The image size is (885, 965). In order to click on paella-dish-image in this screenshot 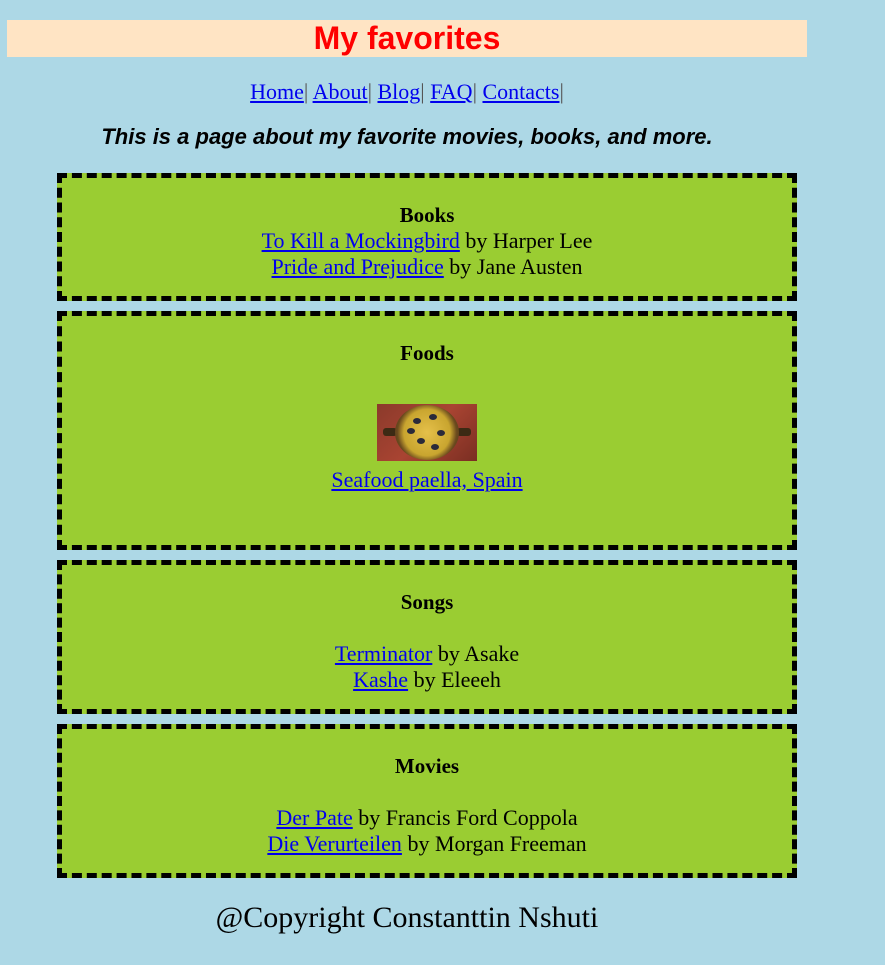, I will do `click(427, 432)`.